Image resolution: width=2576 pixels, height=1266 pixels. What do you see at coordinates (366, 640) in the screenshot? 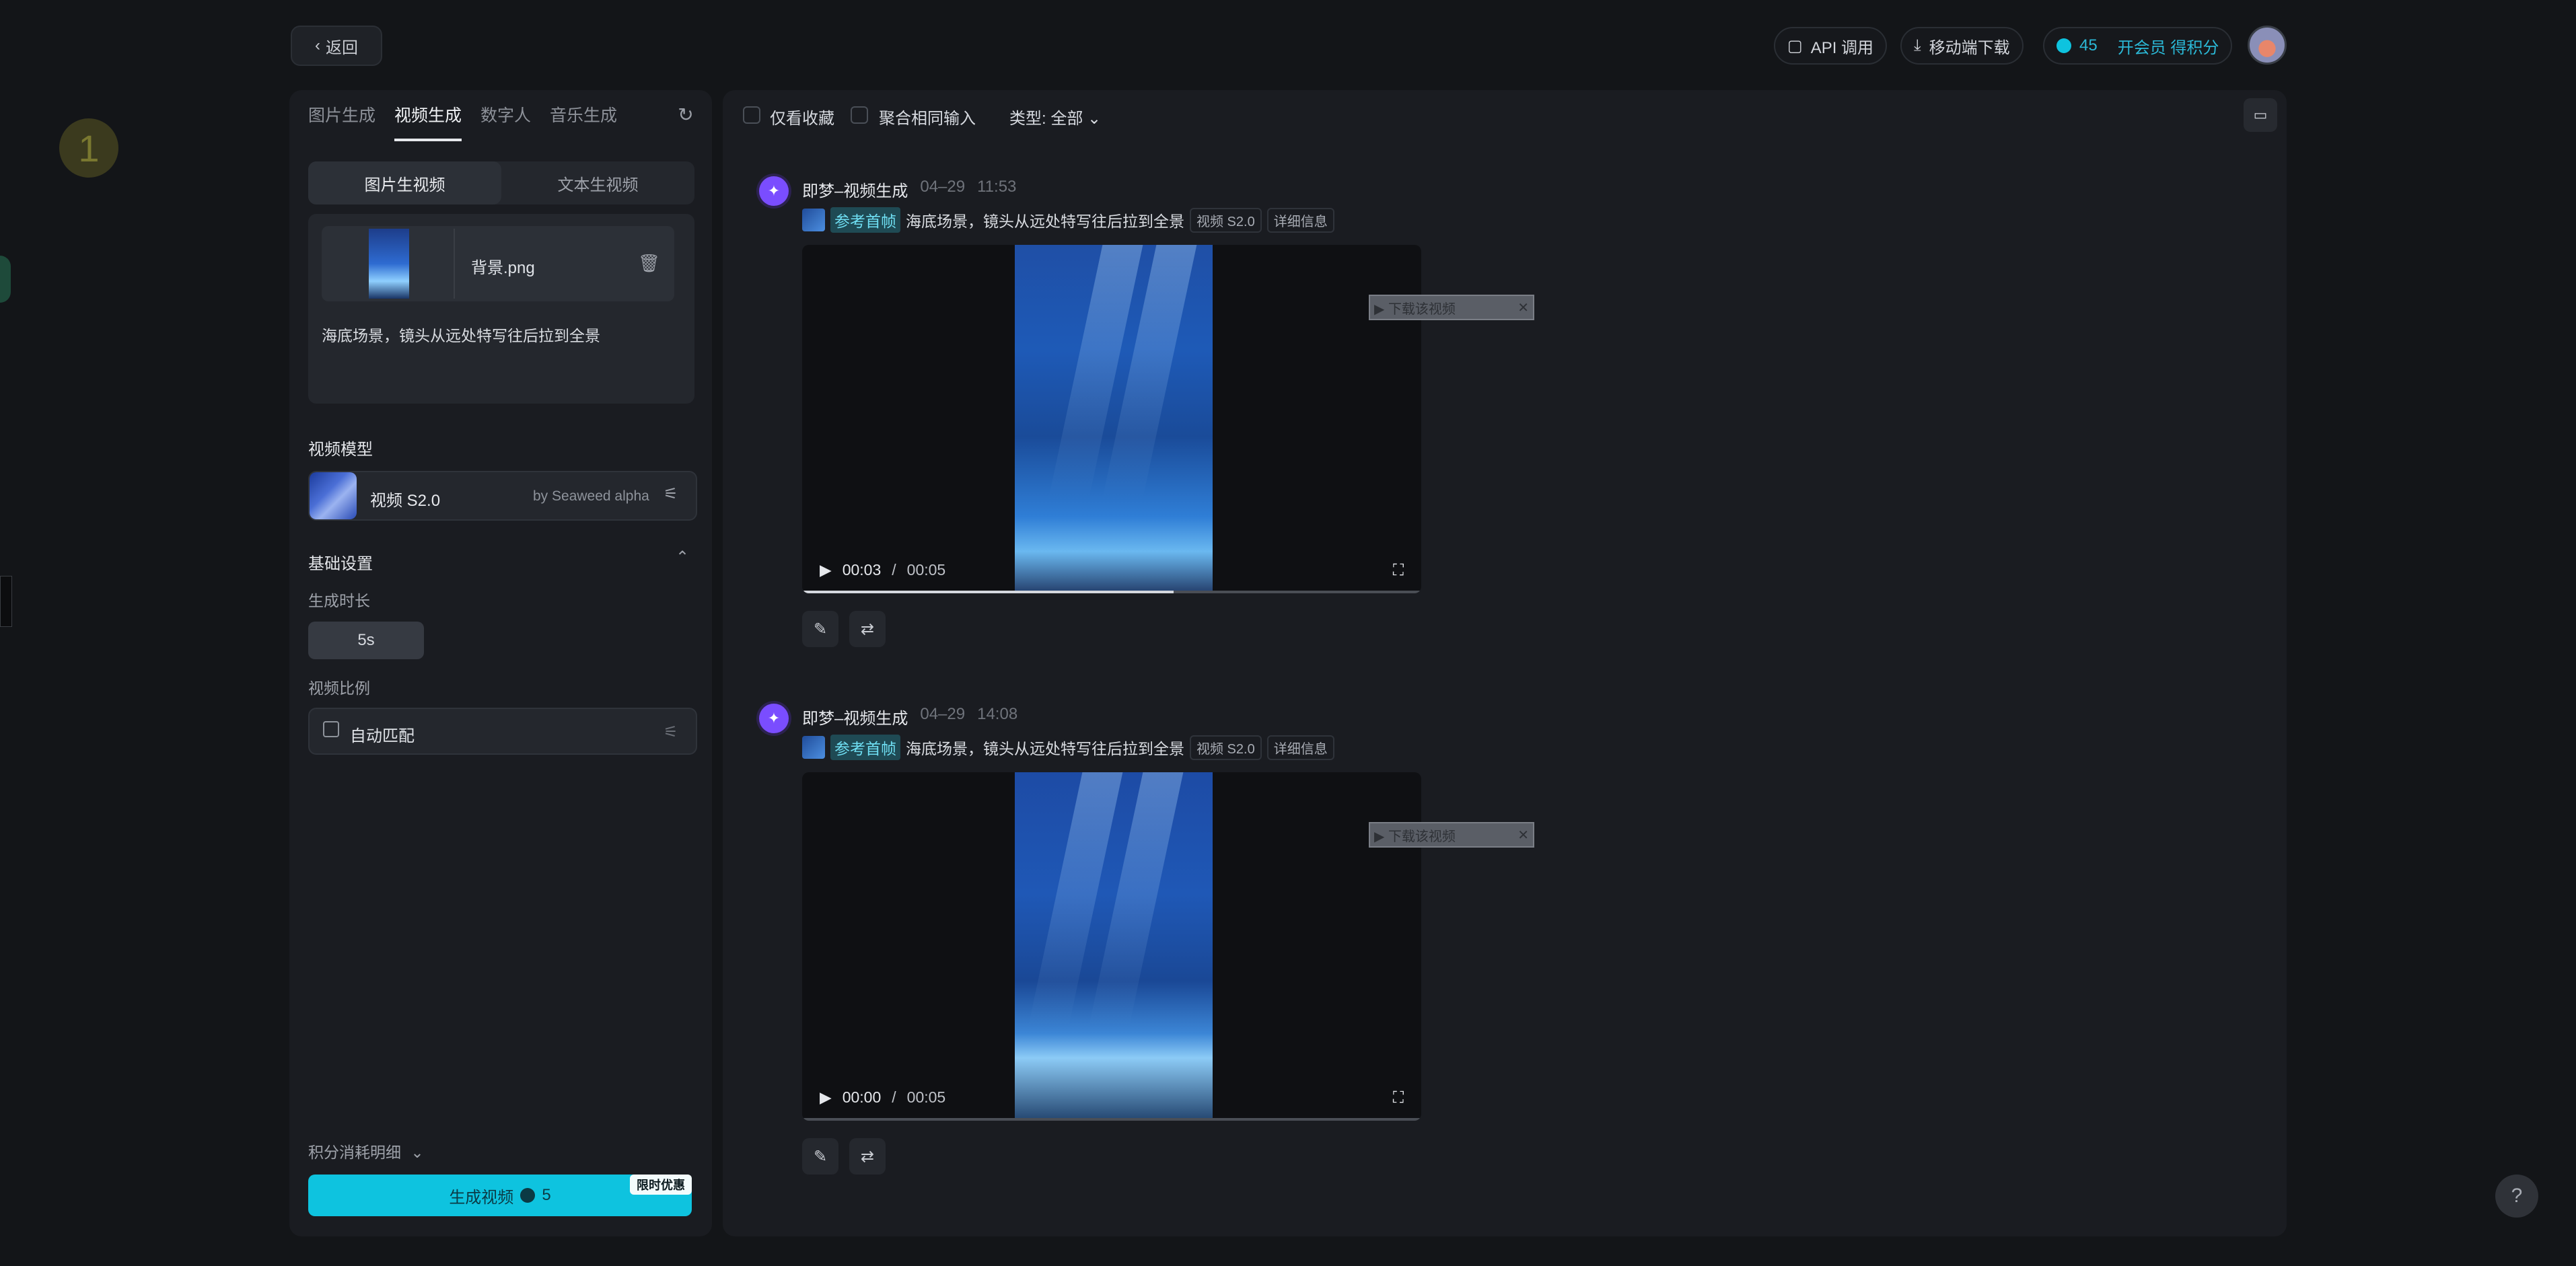
I see `duration-option-5s: 5s` at bounding box center [366, 640].